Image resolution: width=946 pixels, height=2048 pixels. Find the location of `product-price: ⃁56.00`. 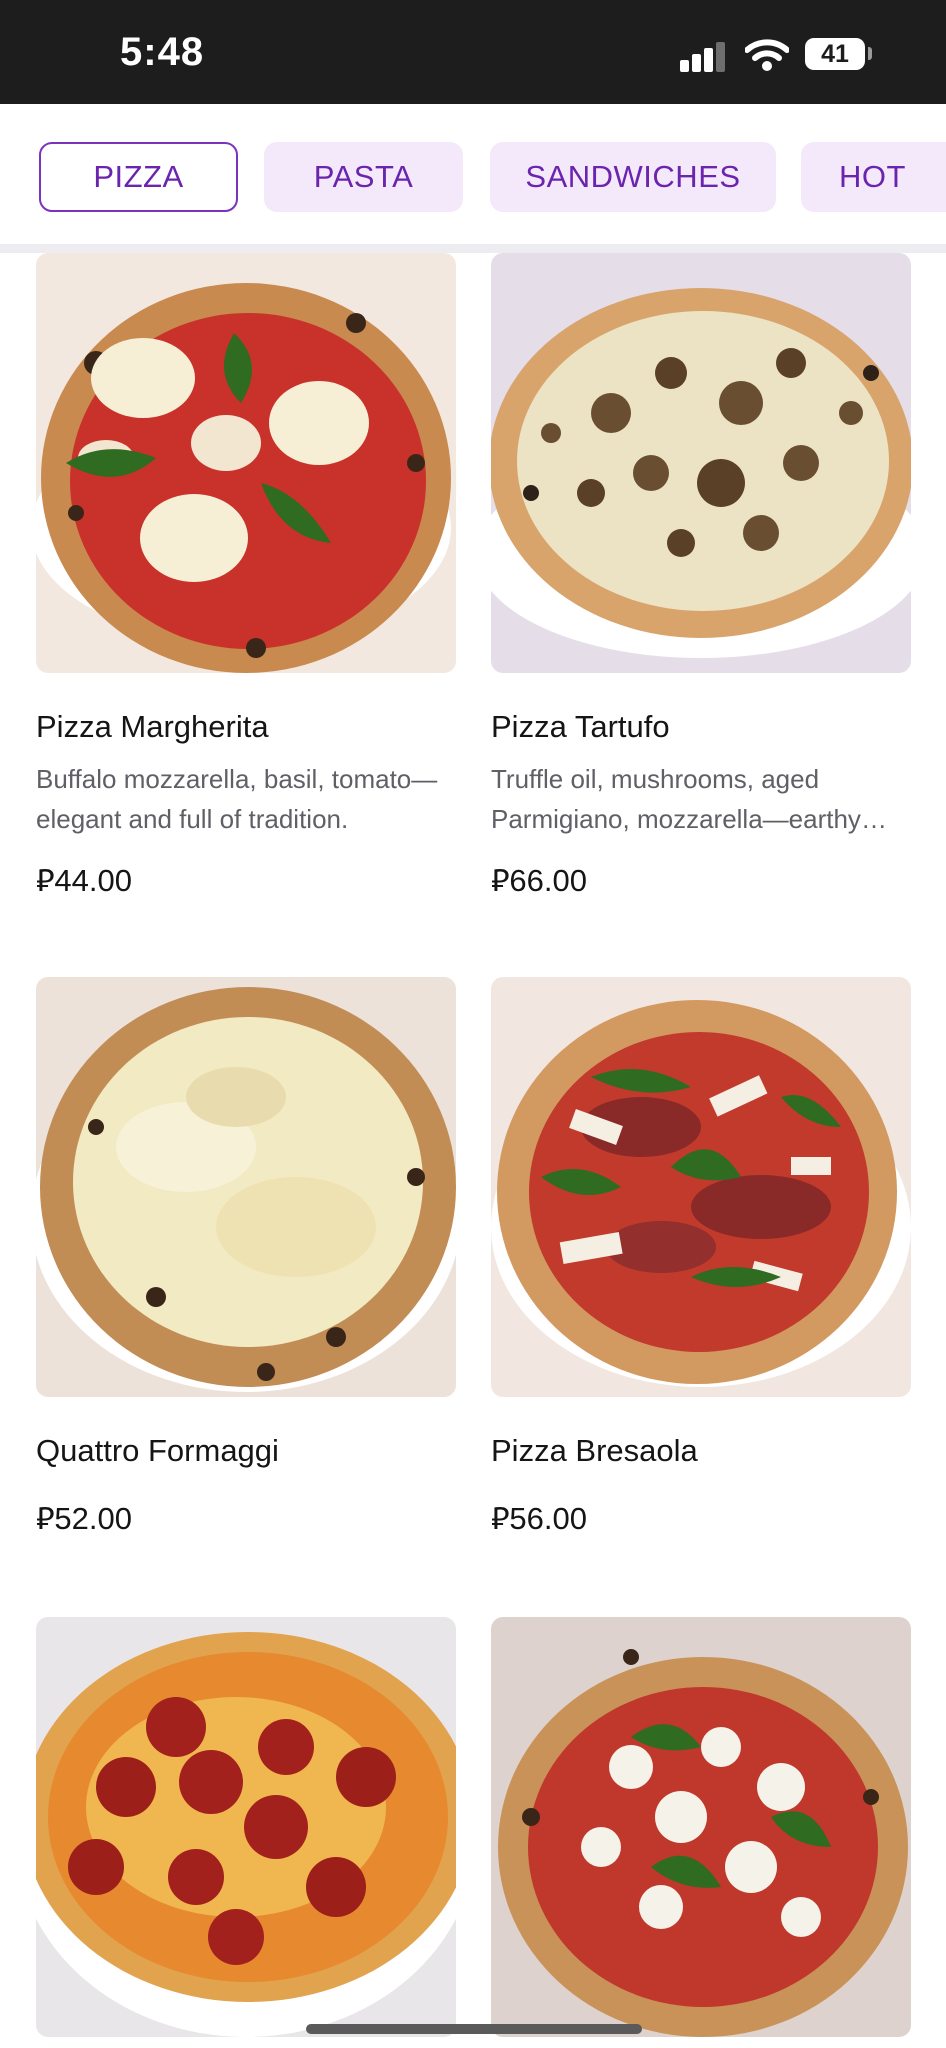

product-price: ⃁56.00 is located at coordinates (539, 1518).